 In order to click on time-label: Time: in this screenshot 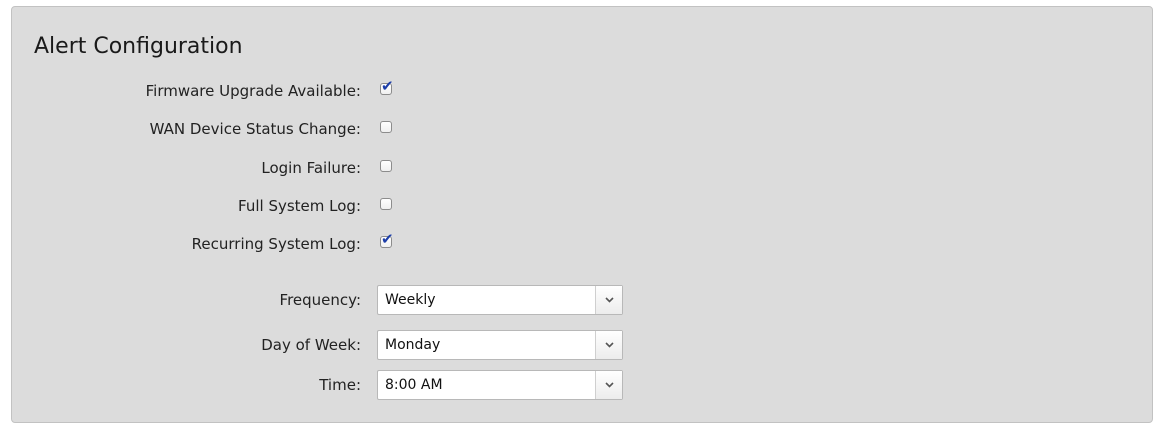, I will do `click(340, 385)`.